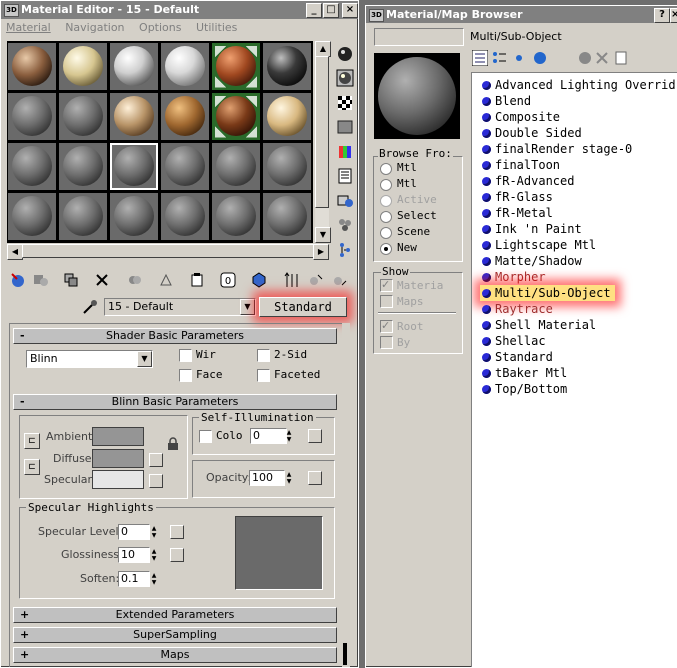 This screenshot has width=677, height=668. What do you see at coordinates (532, 229) in the screenshot?
I see `list-item: Ink 'n Paint` at bounding box center [532, 229].